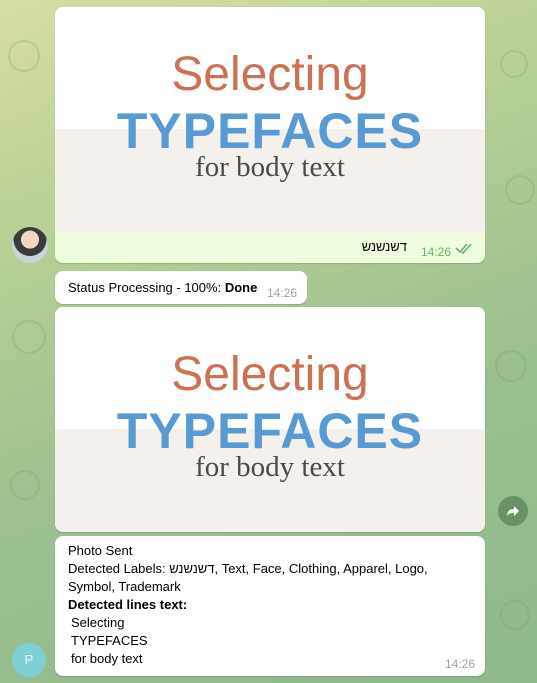 This screenshot has width=537, height=683. Describe the element at coordinates (98, 622) in the screenshot. I see `detected-line: Selecting` at that location.